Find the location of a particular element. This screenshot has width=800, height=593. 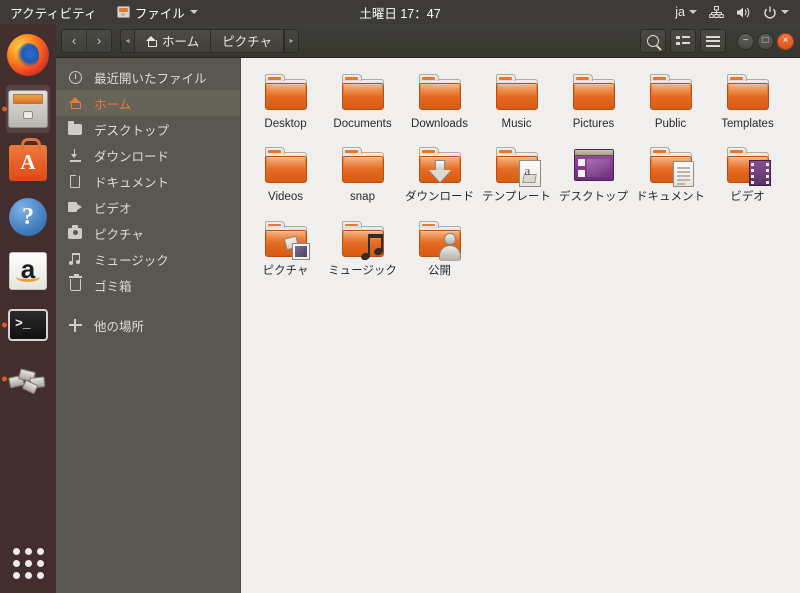

header-actions: − □ × is located at coordinates (717, 41).